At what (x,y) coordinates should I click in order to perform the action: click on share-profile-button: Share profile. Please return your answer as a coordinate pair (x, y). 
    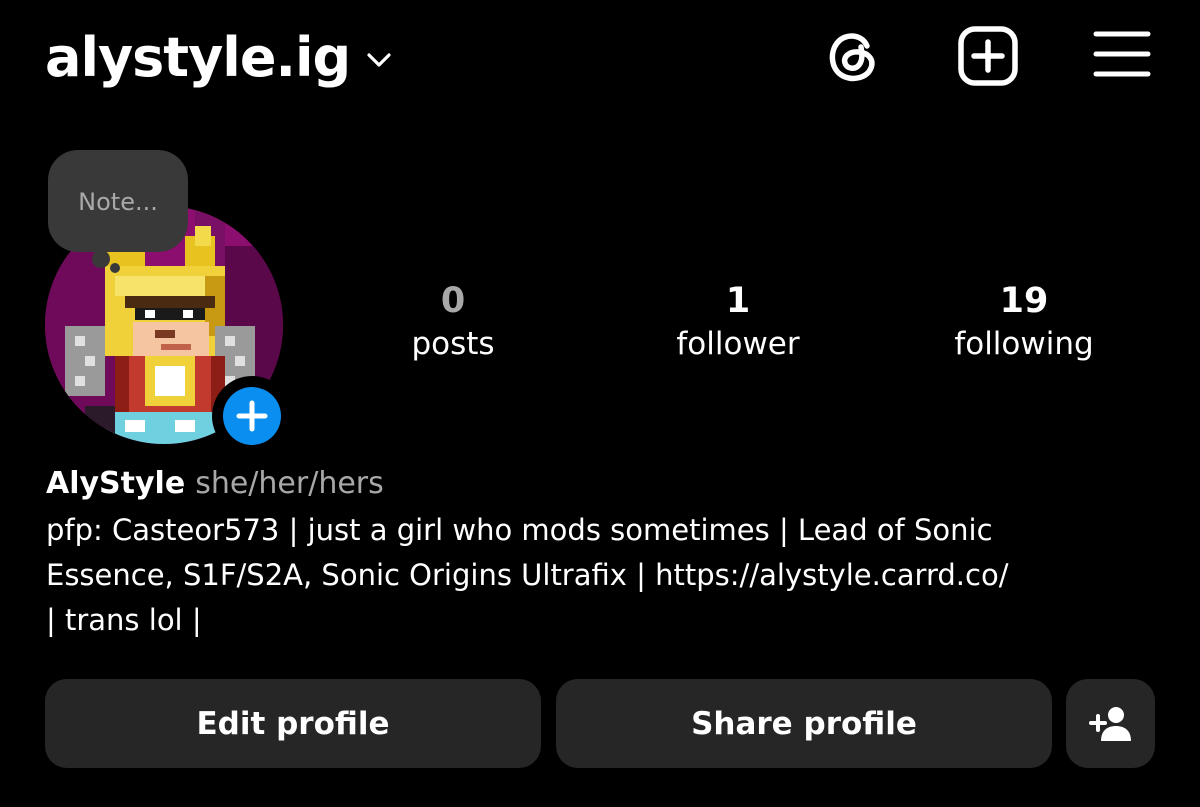
    Looking at the image, I should click on (804, 723).